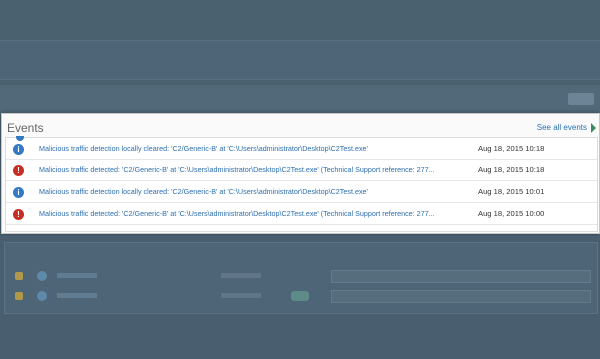 The width and height of the screenshot is (600, 359). I want to click on events-header: Events See all events, so click(300, 126).